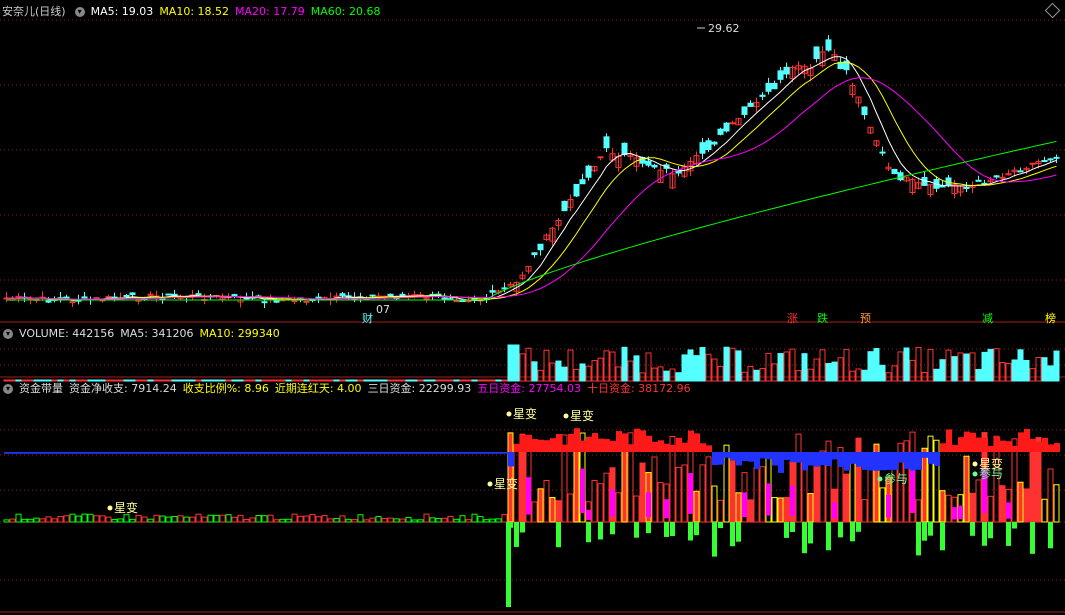 Image resolution: width=1065 pixels, height=615 pixels. I want to click on event-tag-reduce: 减, so click(987, 319).